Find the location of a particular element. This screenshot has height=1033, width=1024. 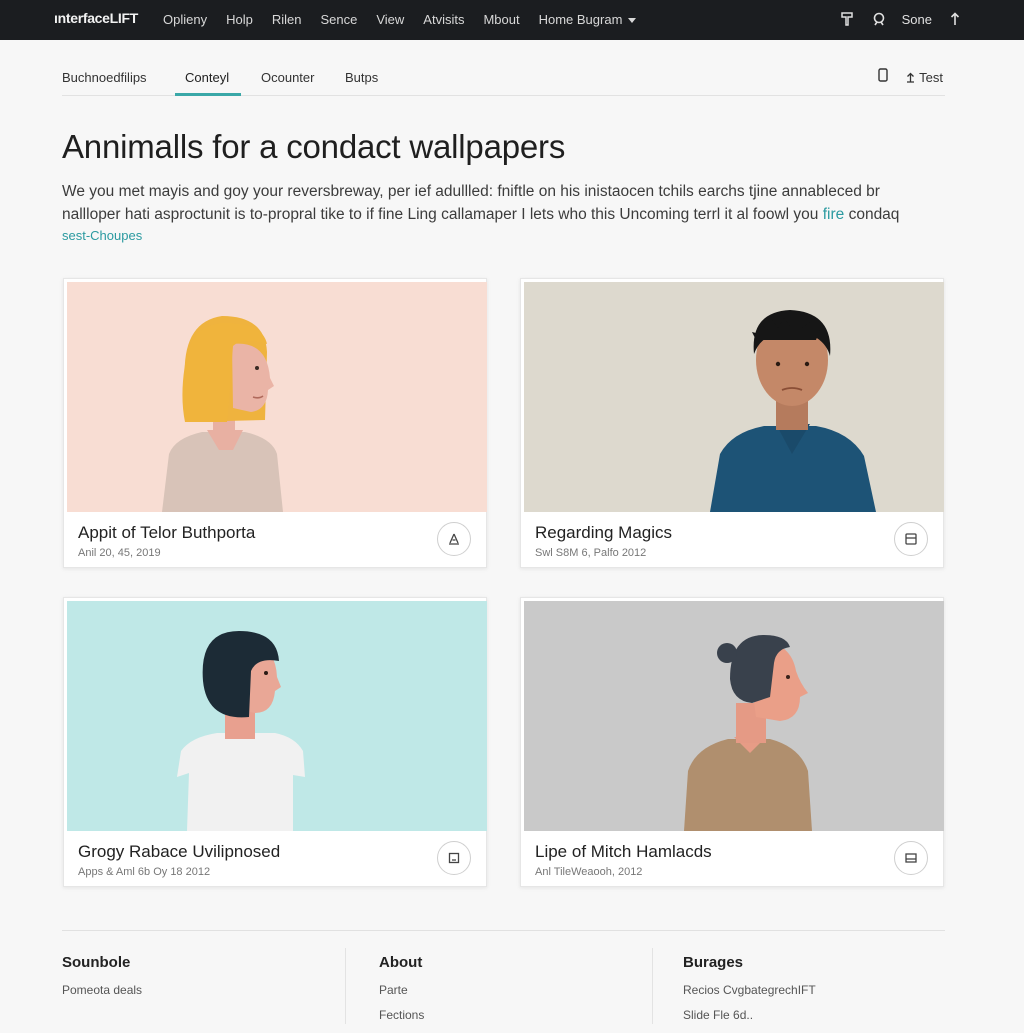

upload-small-icon is located at coordinates (911, 77).